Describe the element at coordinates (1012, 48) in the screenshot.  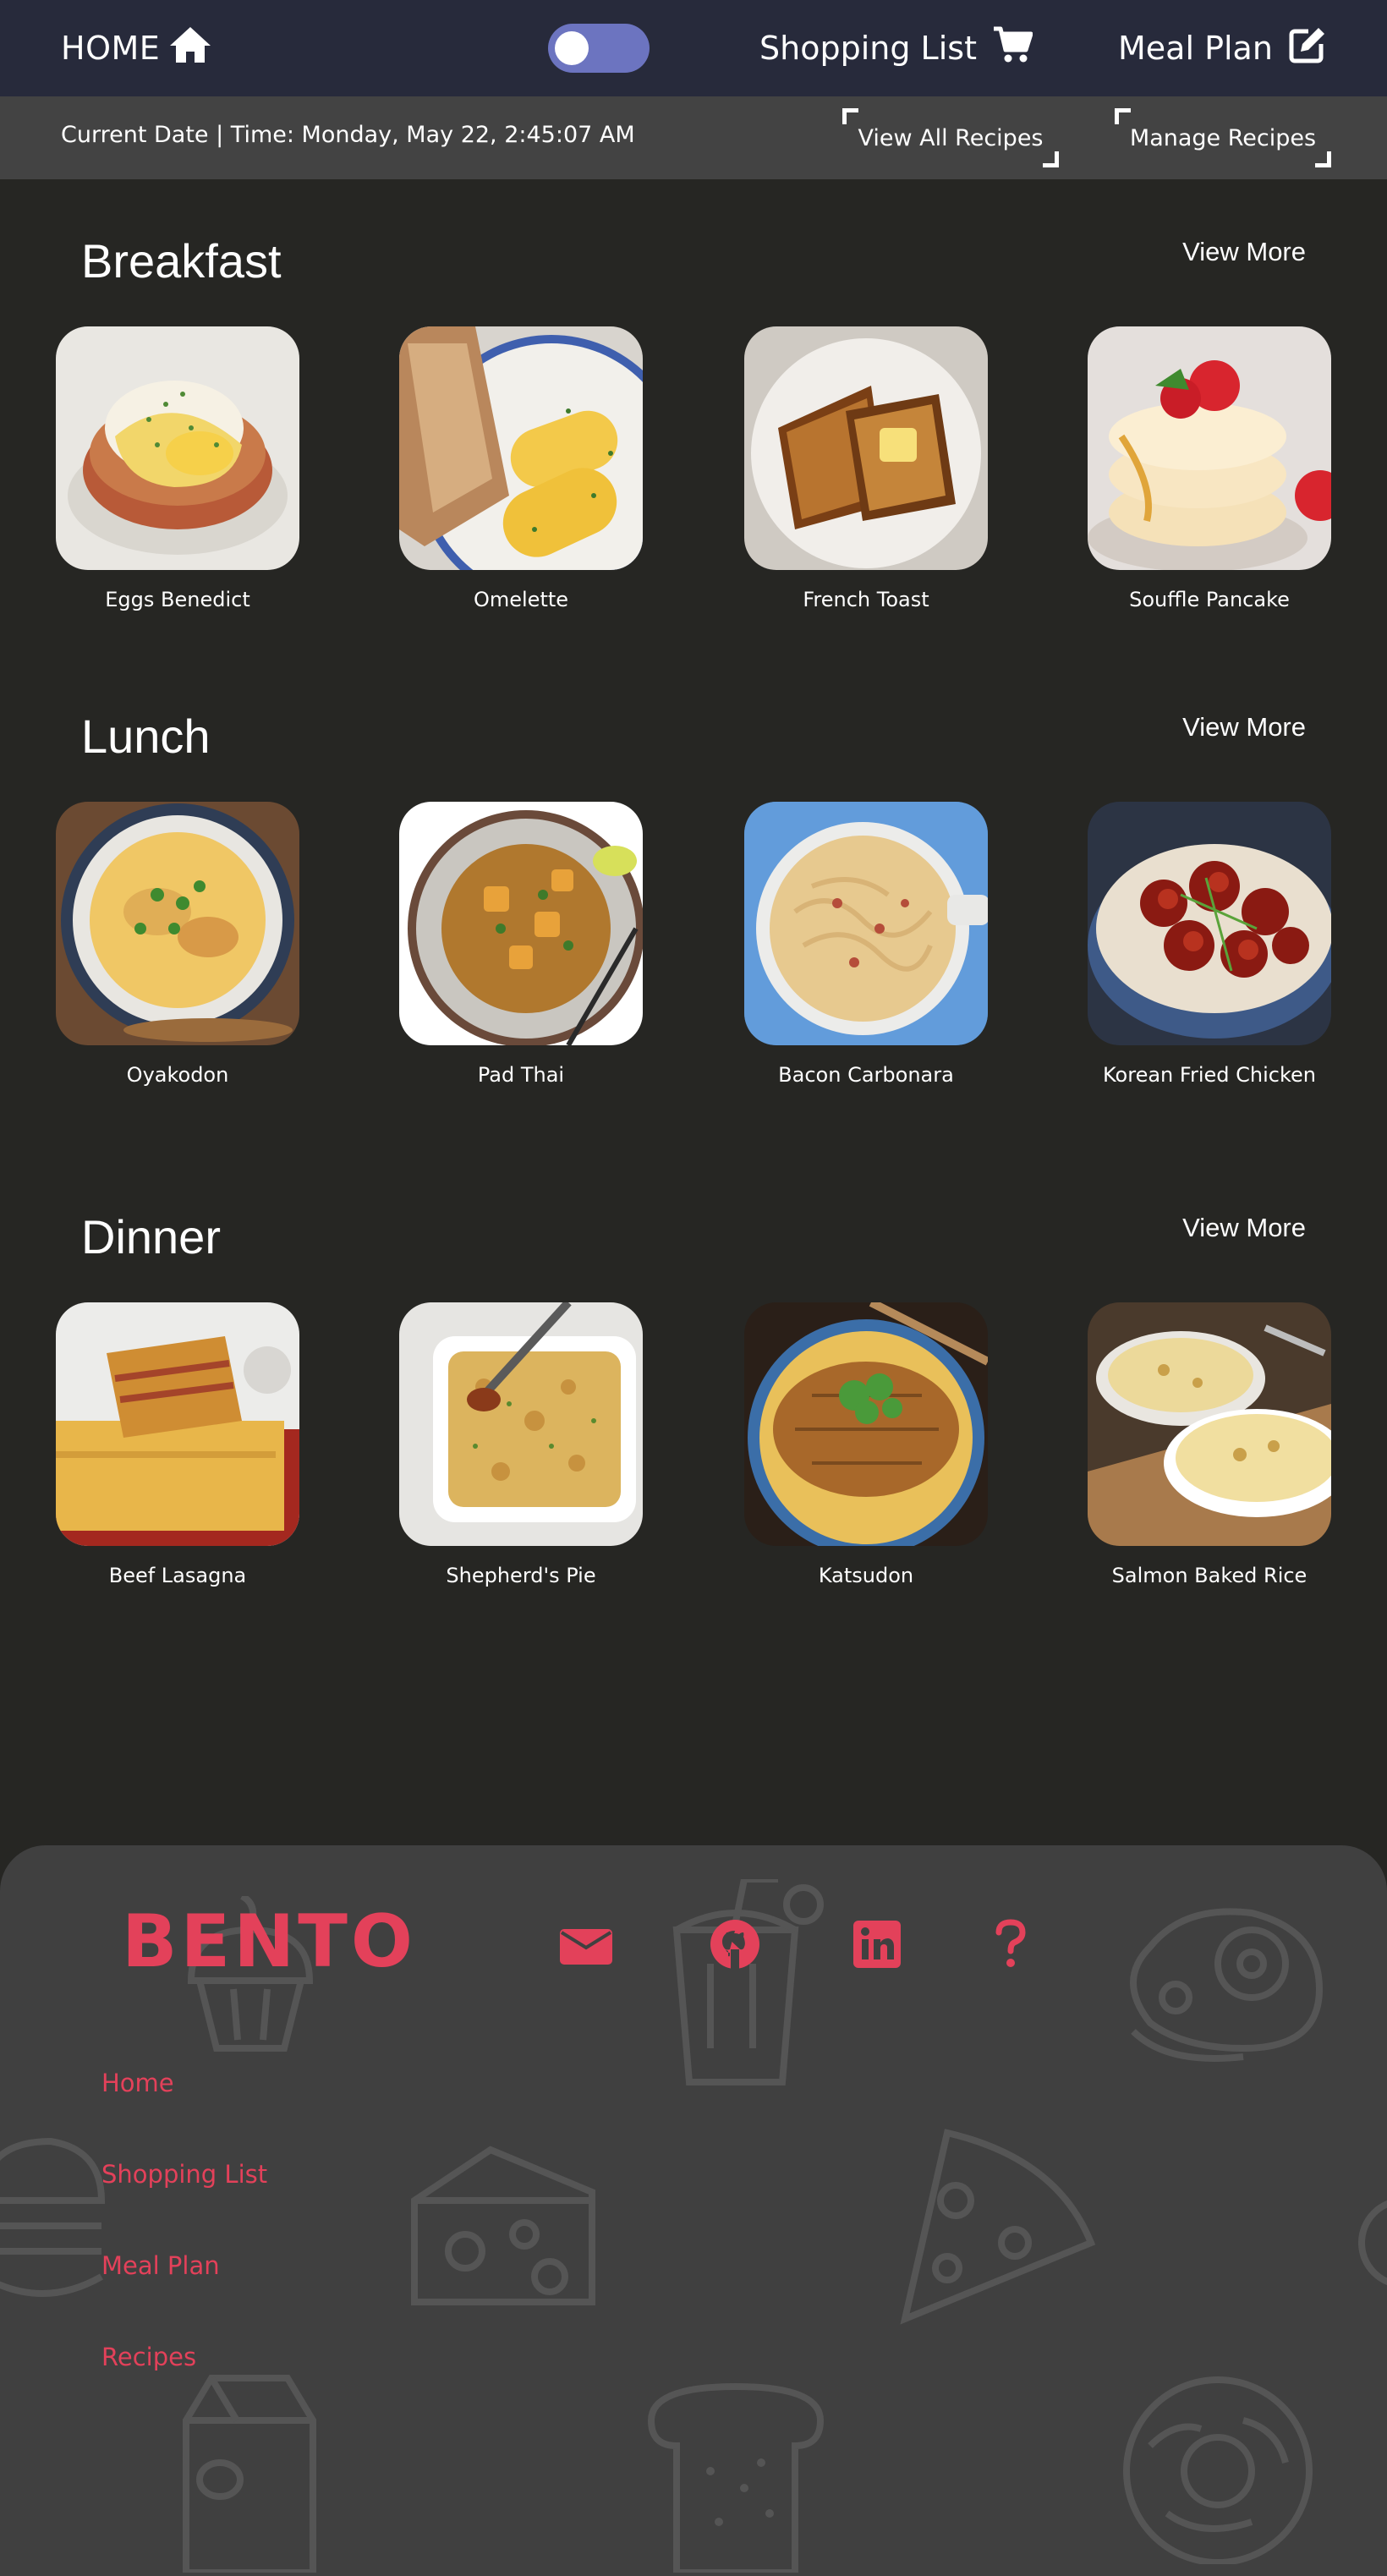
I see `shopping-cart-icon` at that location.